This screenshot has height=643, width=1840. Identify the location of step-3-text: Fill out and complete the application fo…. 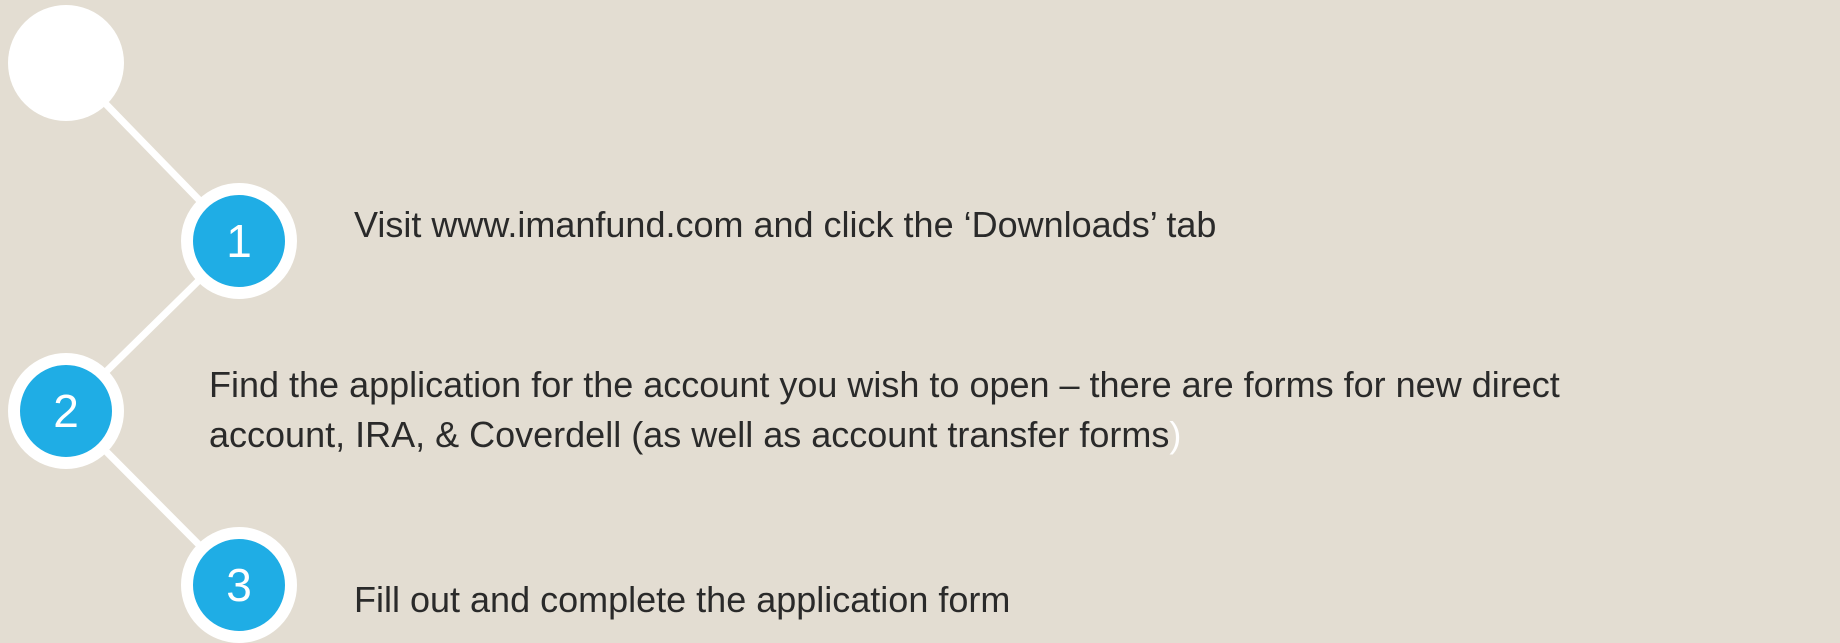
(682, 599).